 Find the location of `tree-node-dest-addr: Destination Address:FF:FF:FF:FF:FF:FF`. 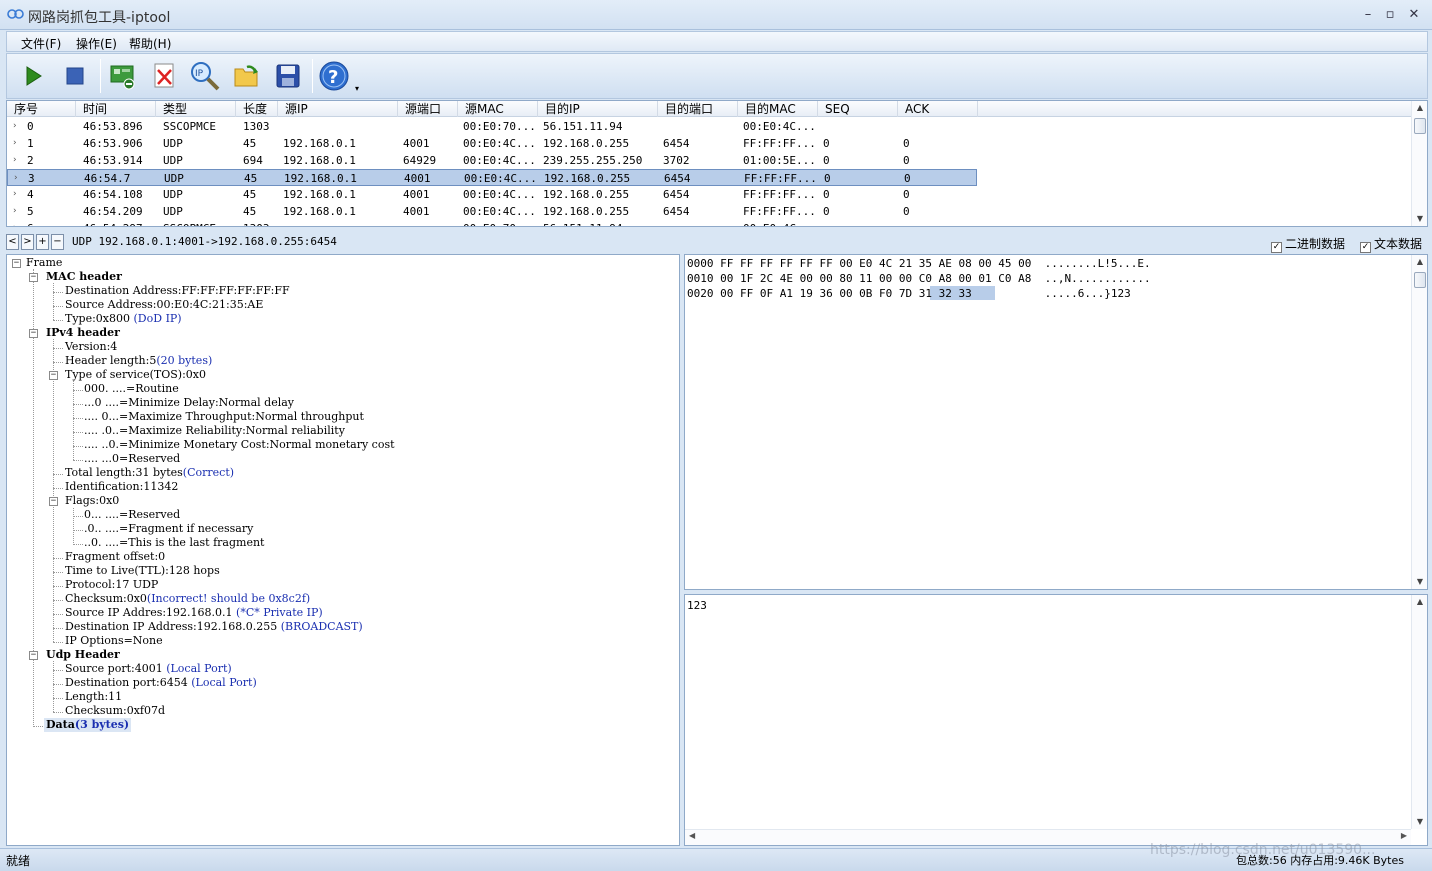

tree-node-dest-addr: Destination Address:FF:FF:FF:FF:FF:FF is located at coordinates (177, 291).